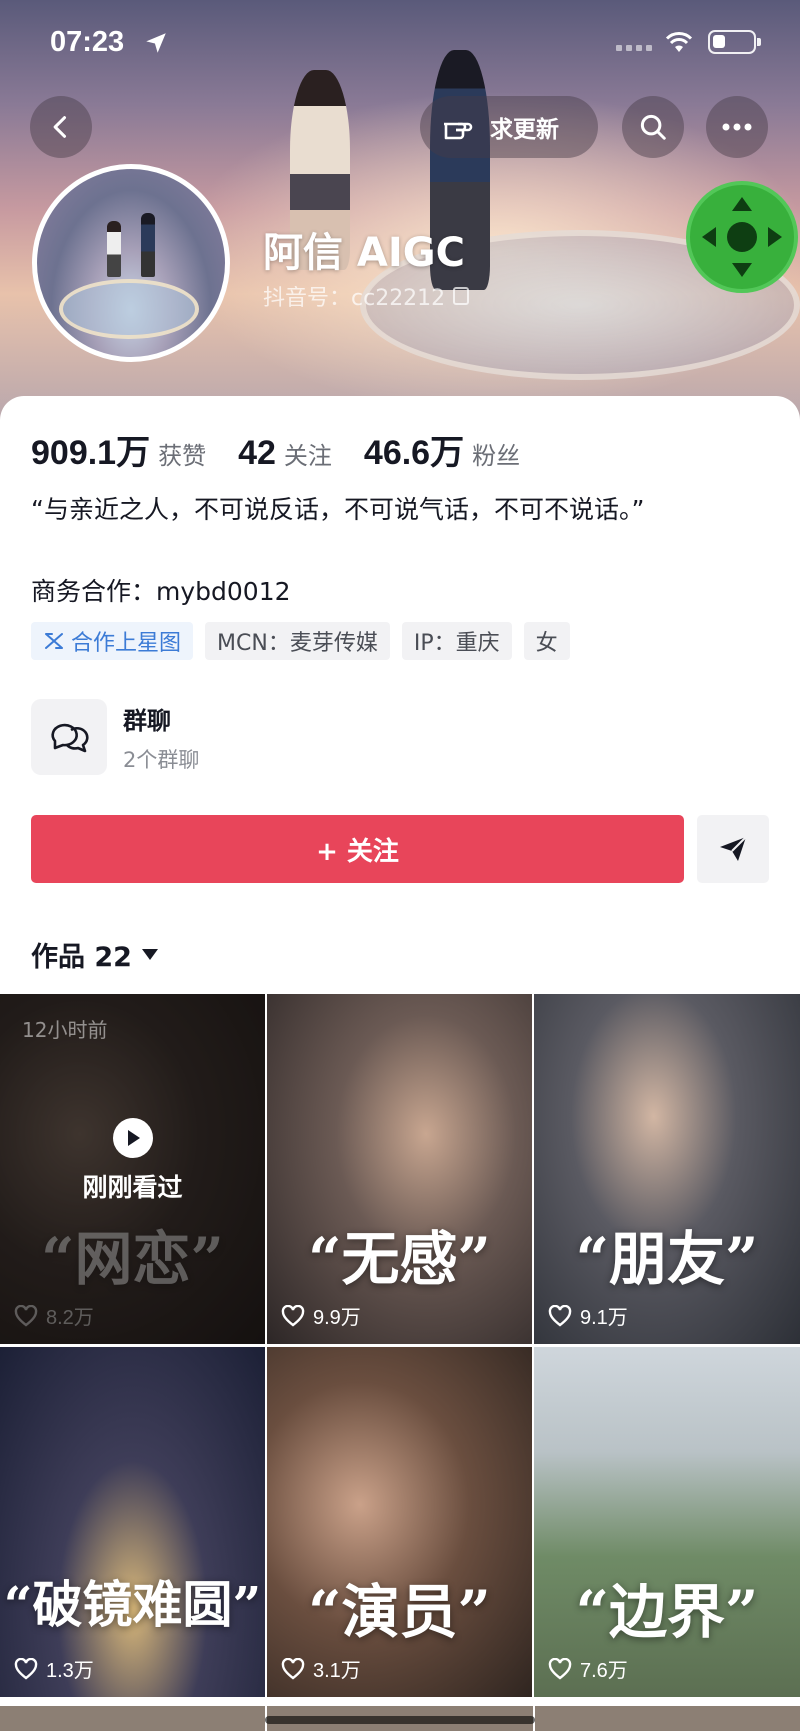 Image resolution: width=800 pixels, height=1731 pixels. I want to click on chevron-left-icon, so click(60, 127).